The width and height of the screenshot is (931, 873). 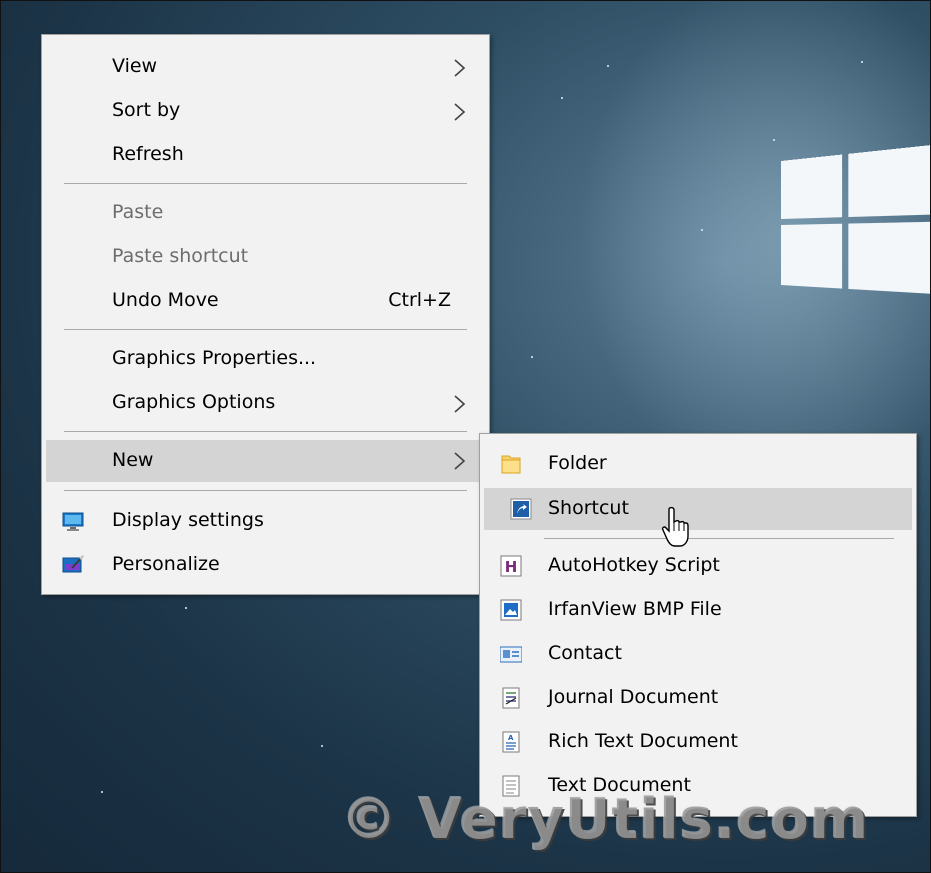 What do you see at coordinates (855, 241) in the screenshot?
I see `windows-logo` at bounding box center [855, 241].